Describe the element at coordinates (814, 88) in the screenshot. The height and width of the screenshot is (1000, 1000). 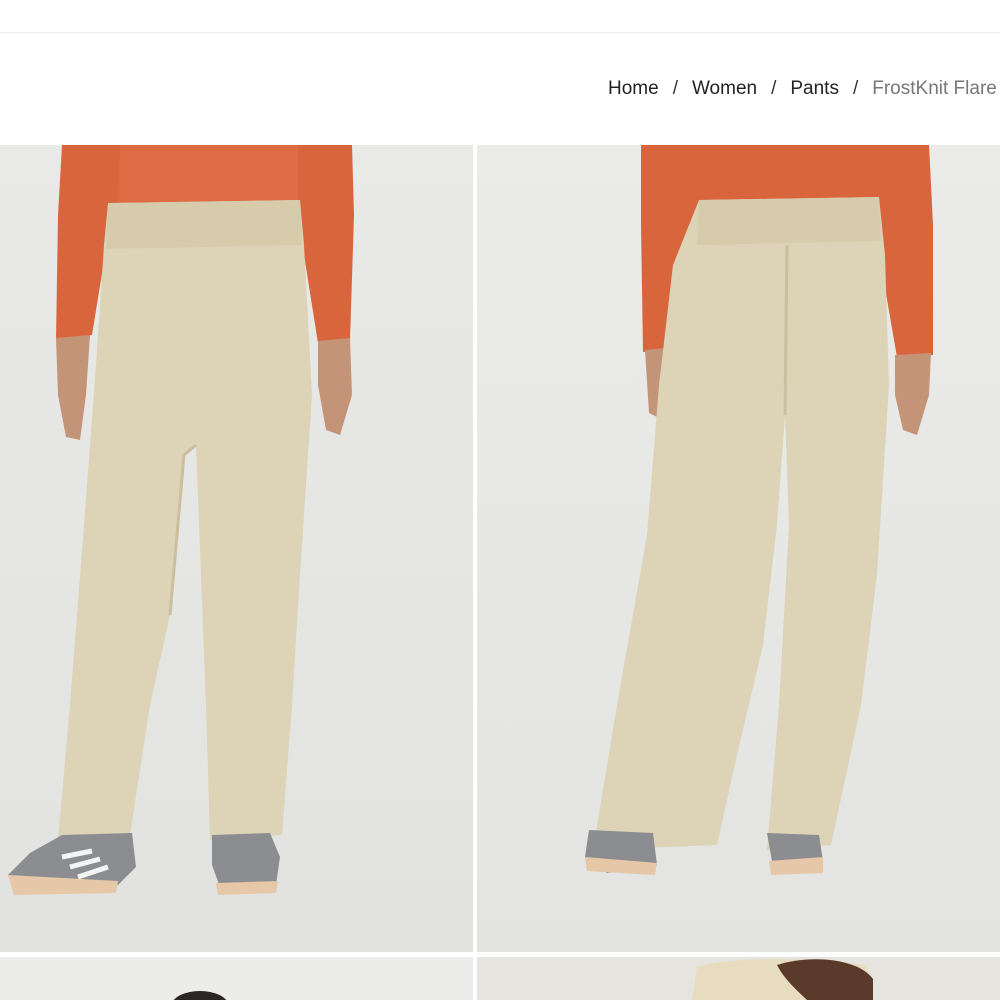
I see `breadcrumb-pants-link: Pants` at that location.